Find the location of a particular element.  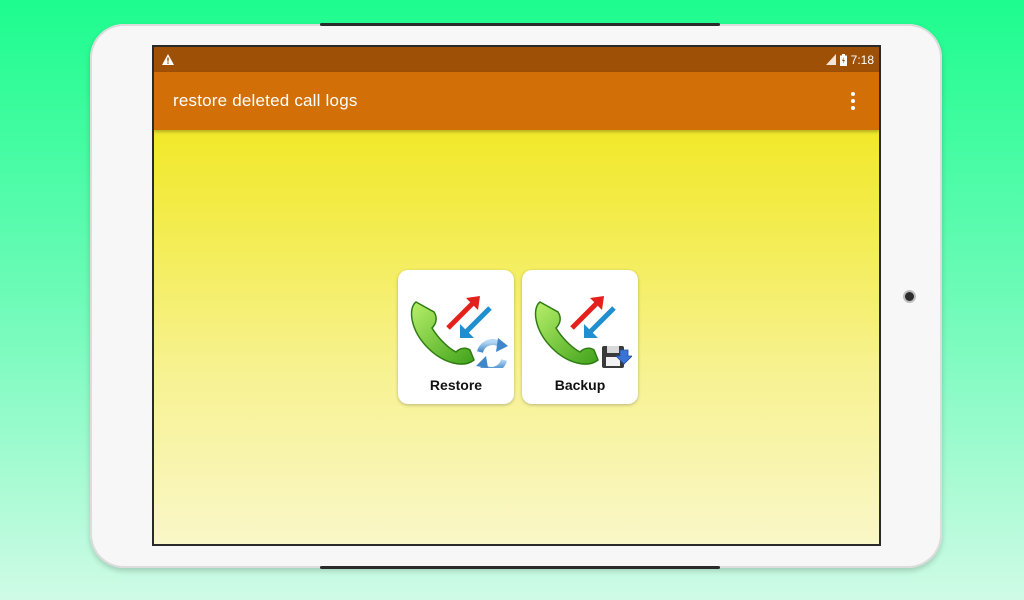

overflow-menu-icon is located at coordinates (853, 101).